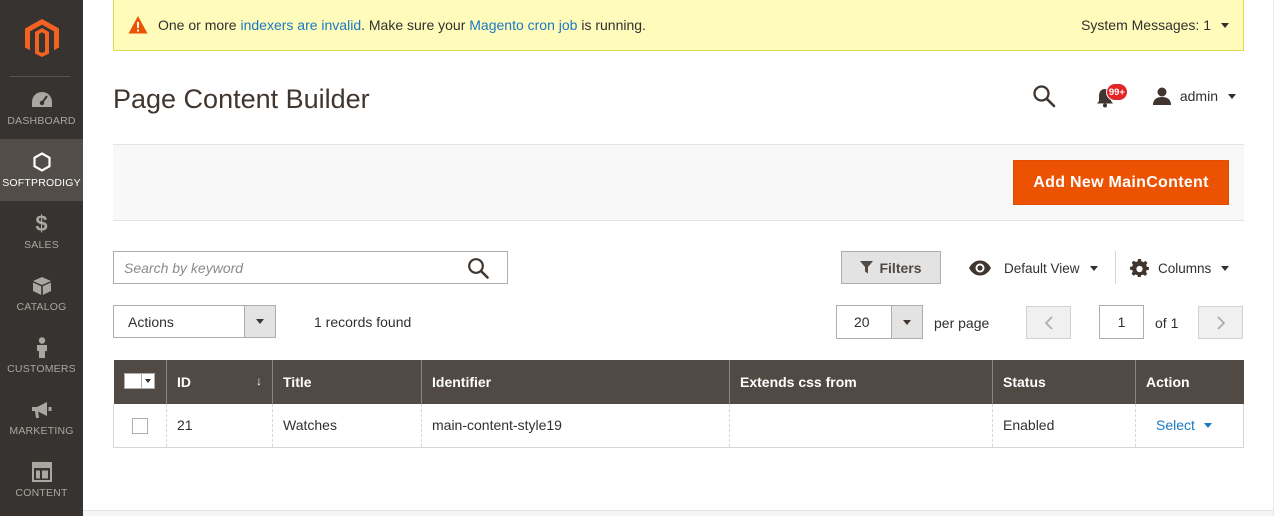 The height and width of the screenshot is (516, 1288). Describe the element at coordinates (1121, 182) in the screenshot. I see `add-new-maincontent-button: Add New MainContent` at that location.